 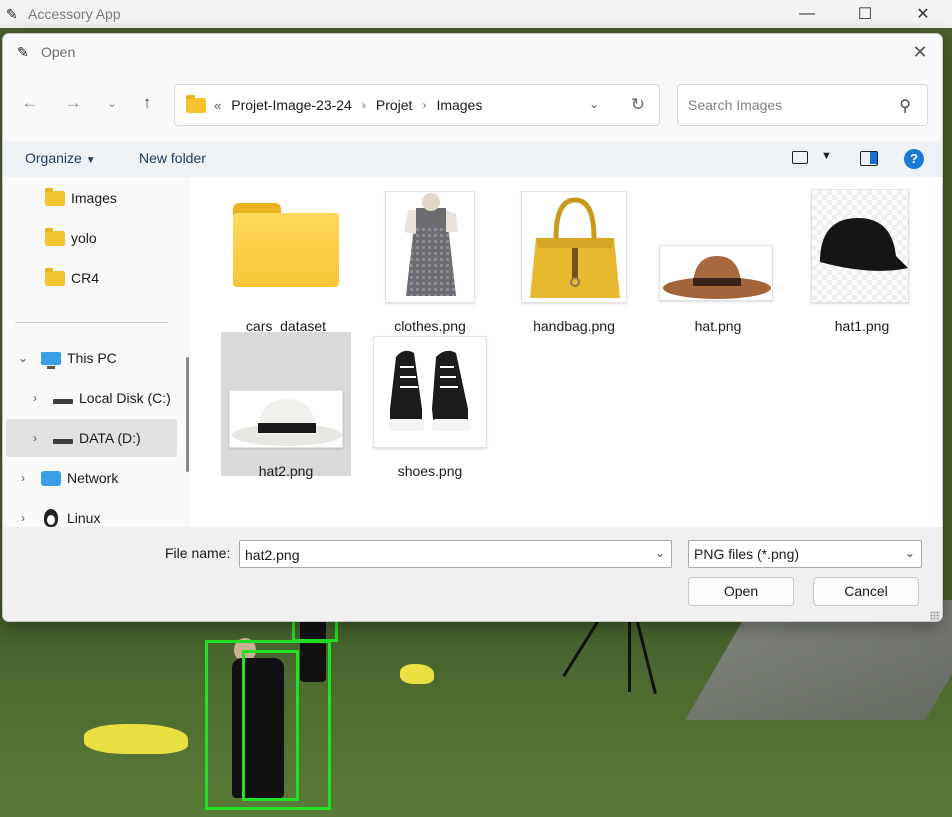 I want to click on white-hat-thumbnail, so click(x=286, y=419).